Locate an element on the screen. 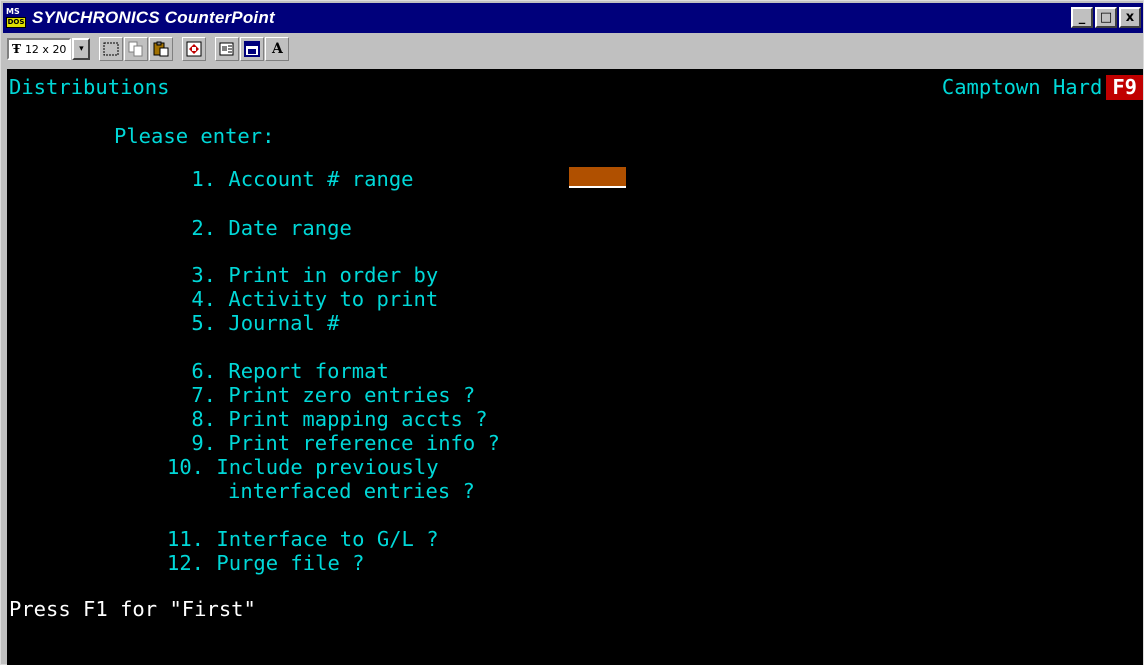 The height and width of the screenshot is (665, 1144). window-title: SYNCHRONICS CounterPoint is located at coordinates (153, 17).